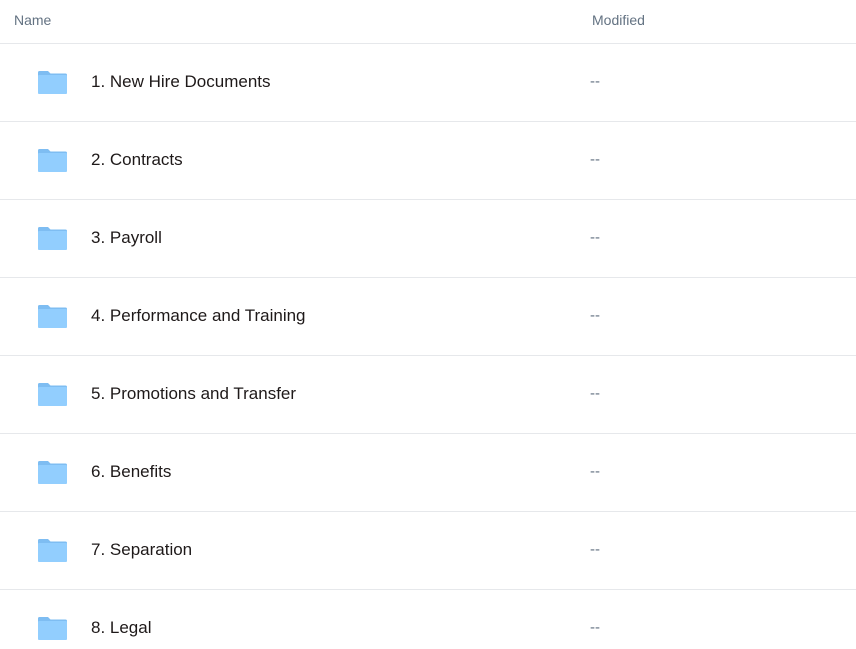  Describe the element at coordinates (193, 394) in the screenshot. I see `folder-name: 5. Promotions and Transfer` at that location.